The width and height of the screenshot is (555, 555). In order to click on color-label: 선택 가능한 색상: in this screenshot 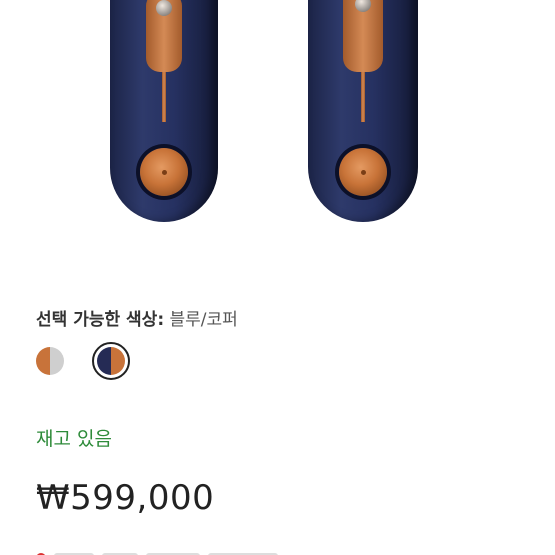, I will do `click(100, 320)`.